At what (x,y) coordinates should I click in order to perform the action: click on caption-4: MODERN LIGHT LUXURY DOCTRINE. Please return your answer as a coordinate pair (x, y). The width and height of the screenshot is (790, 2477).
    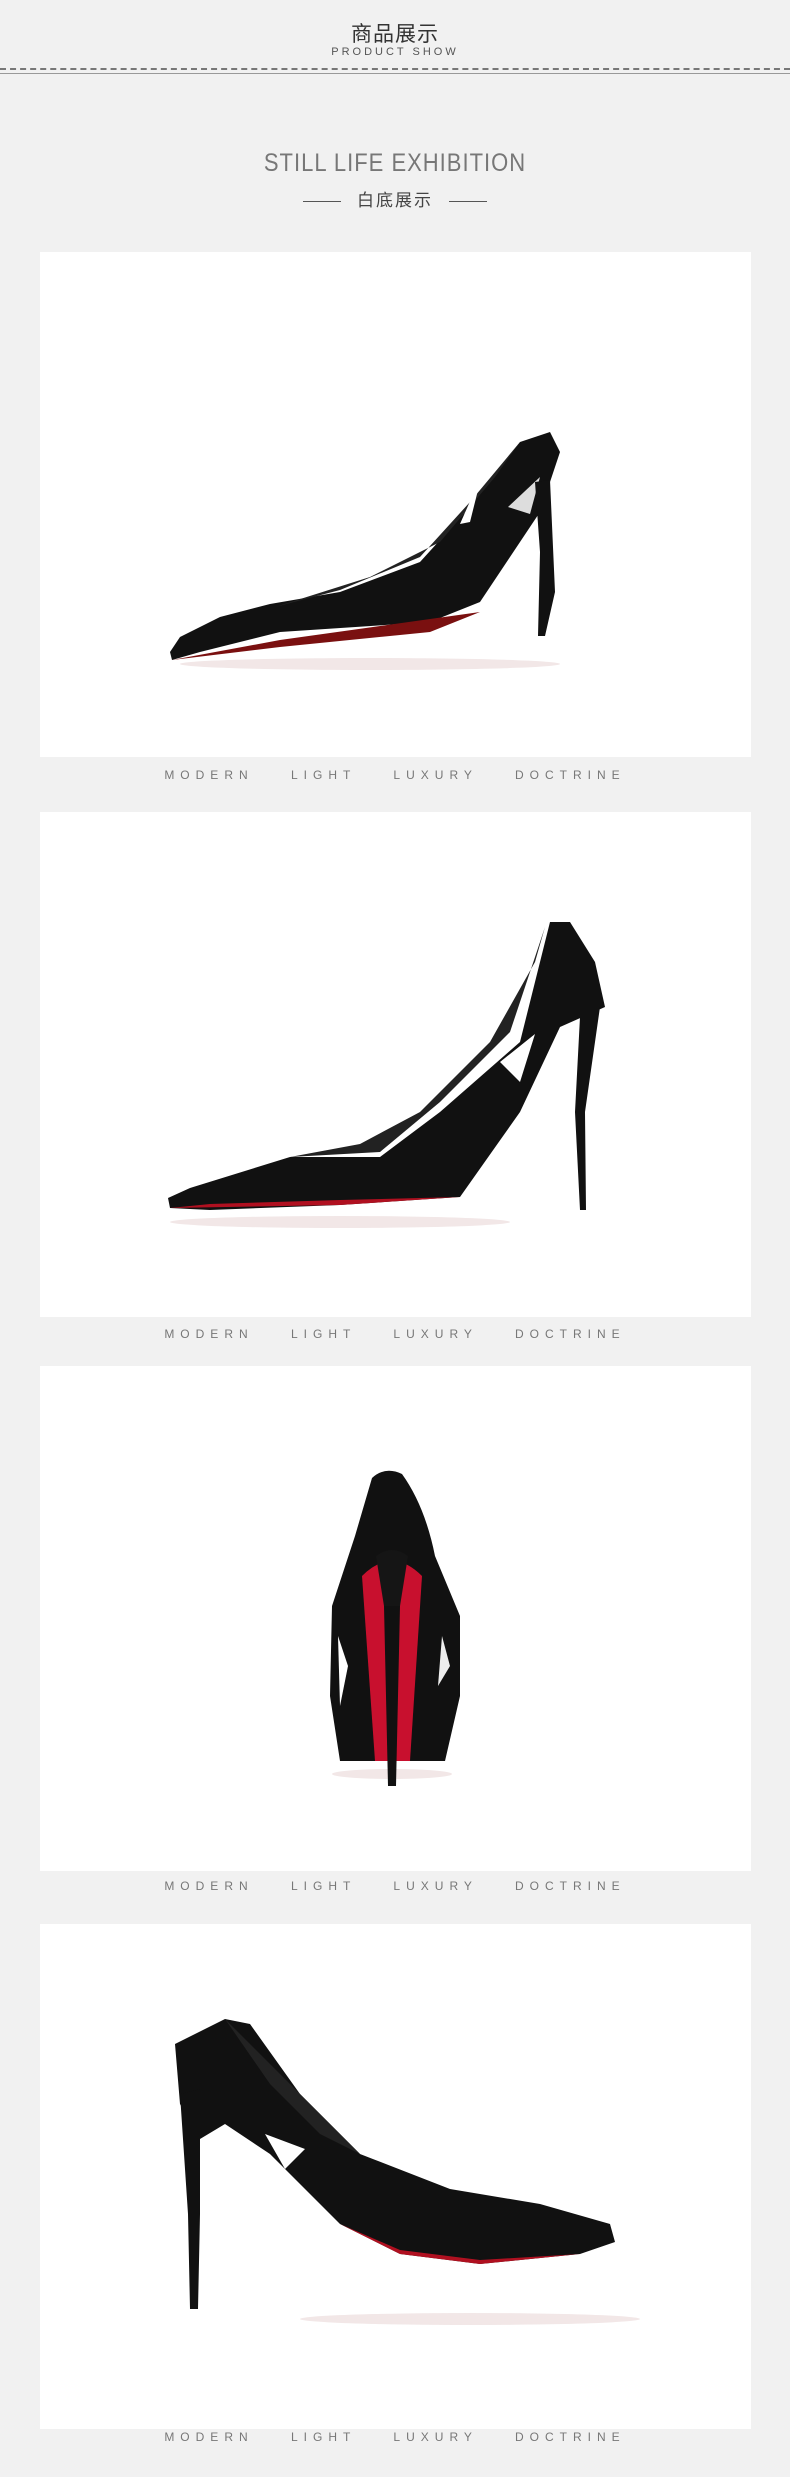
    Looking at the image, I should click on (395, 2437).